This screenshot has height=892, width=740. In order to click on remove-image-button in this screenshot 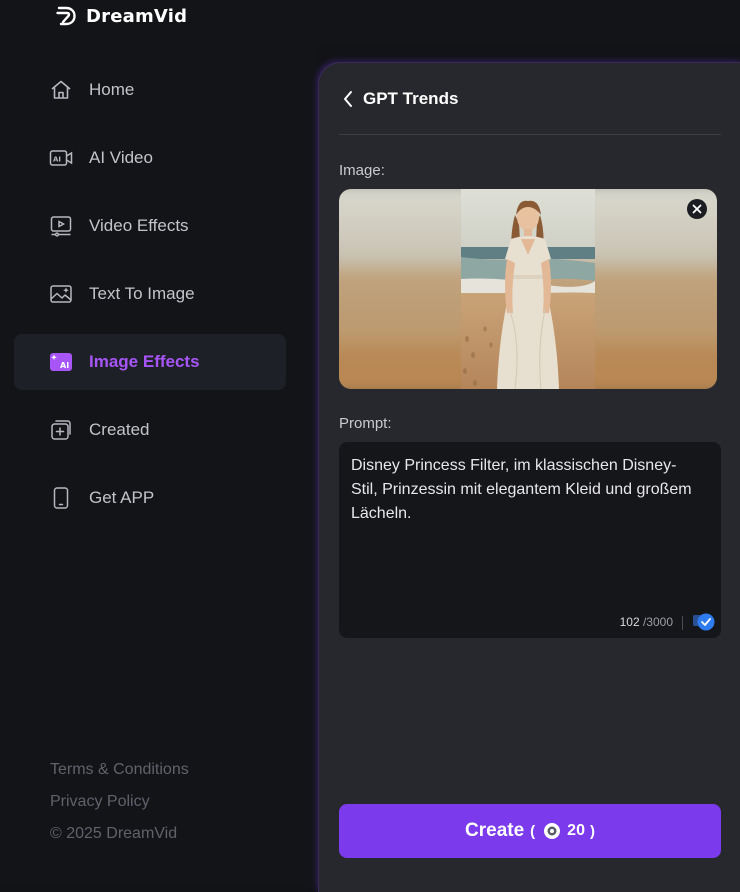, I will do `click(697, 209)`.